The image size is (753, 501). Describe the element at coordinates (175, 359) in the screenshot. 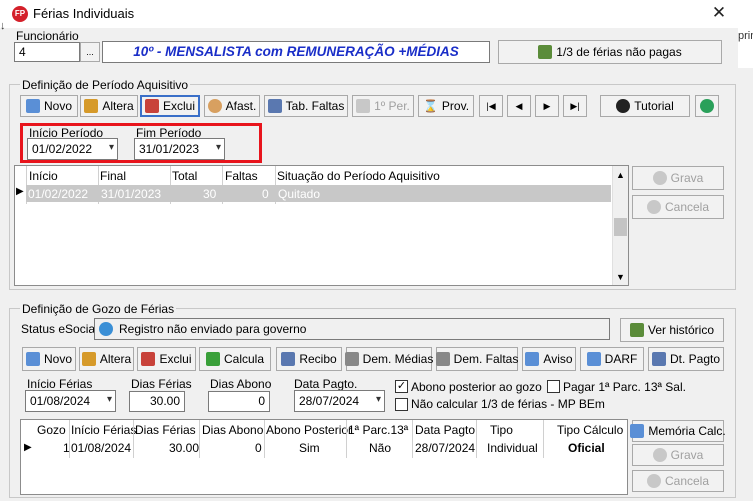

I see `enj-delete-label: Exclui` at that location.